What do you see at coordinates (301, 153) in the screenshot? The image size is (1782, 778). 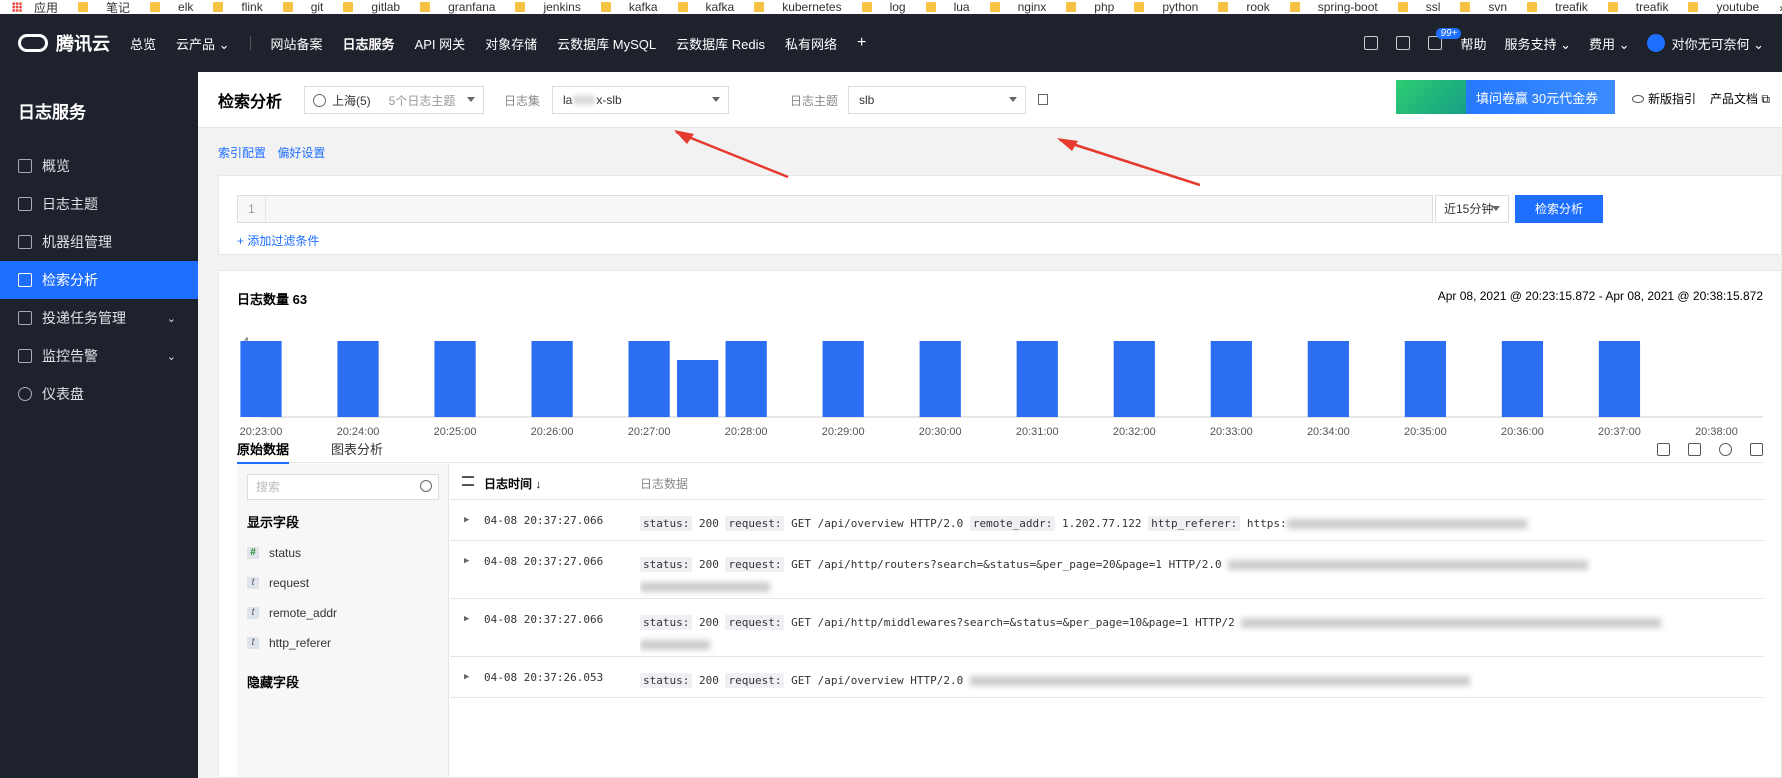 I see `preference-link: 偏好设置` at bounding box center [301, 153].